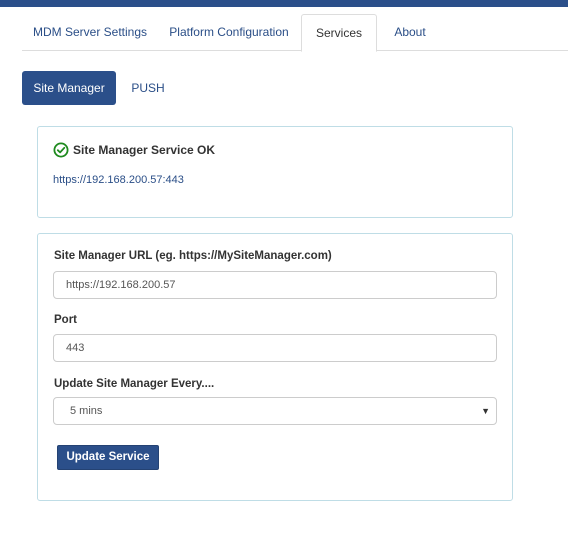 This screenshot has height=544, width=568. Describe the element at coordinates (229, 32) in the screenshot. I see `tab-platform-configuration: Platform Configuration` at that location.